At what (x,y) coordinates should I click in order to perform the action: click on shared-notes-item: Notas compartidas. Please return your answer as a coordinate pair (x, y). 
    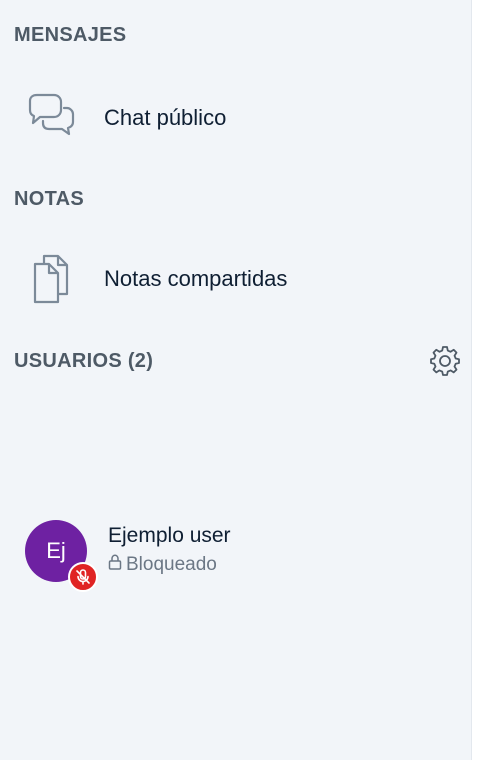
    Looking at the image, I should click on (236, 279).